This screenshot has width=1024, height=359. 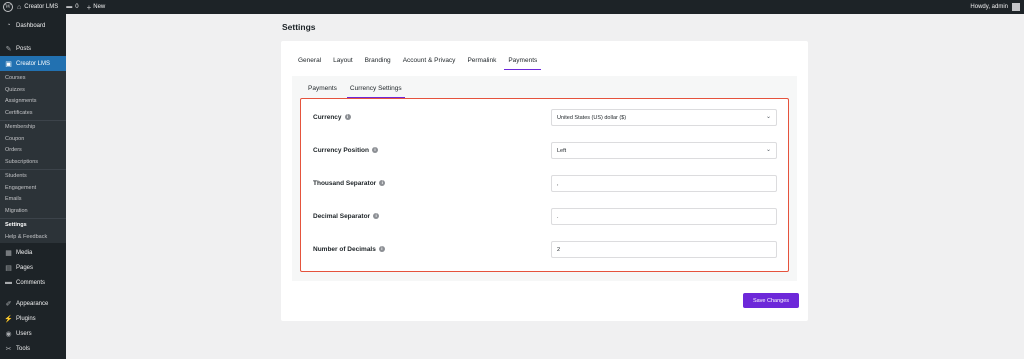 What do you see at coordinates (8, 64) in the screenshot?
I see `lms-icon: ▣` at bounding box center [8, 64].